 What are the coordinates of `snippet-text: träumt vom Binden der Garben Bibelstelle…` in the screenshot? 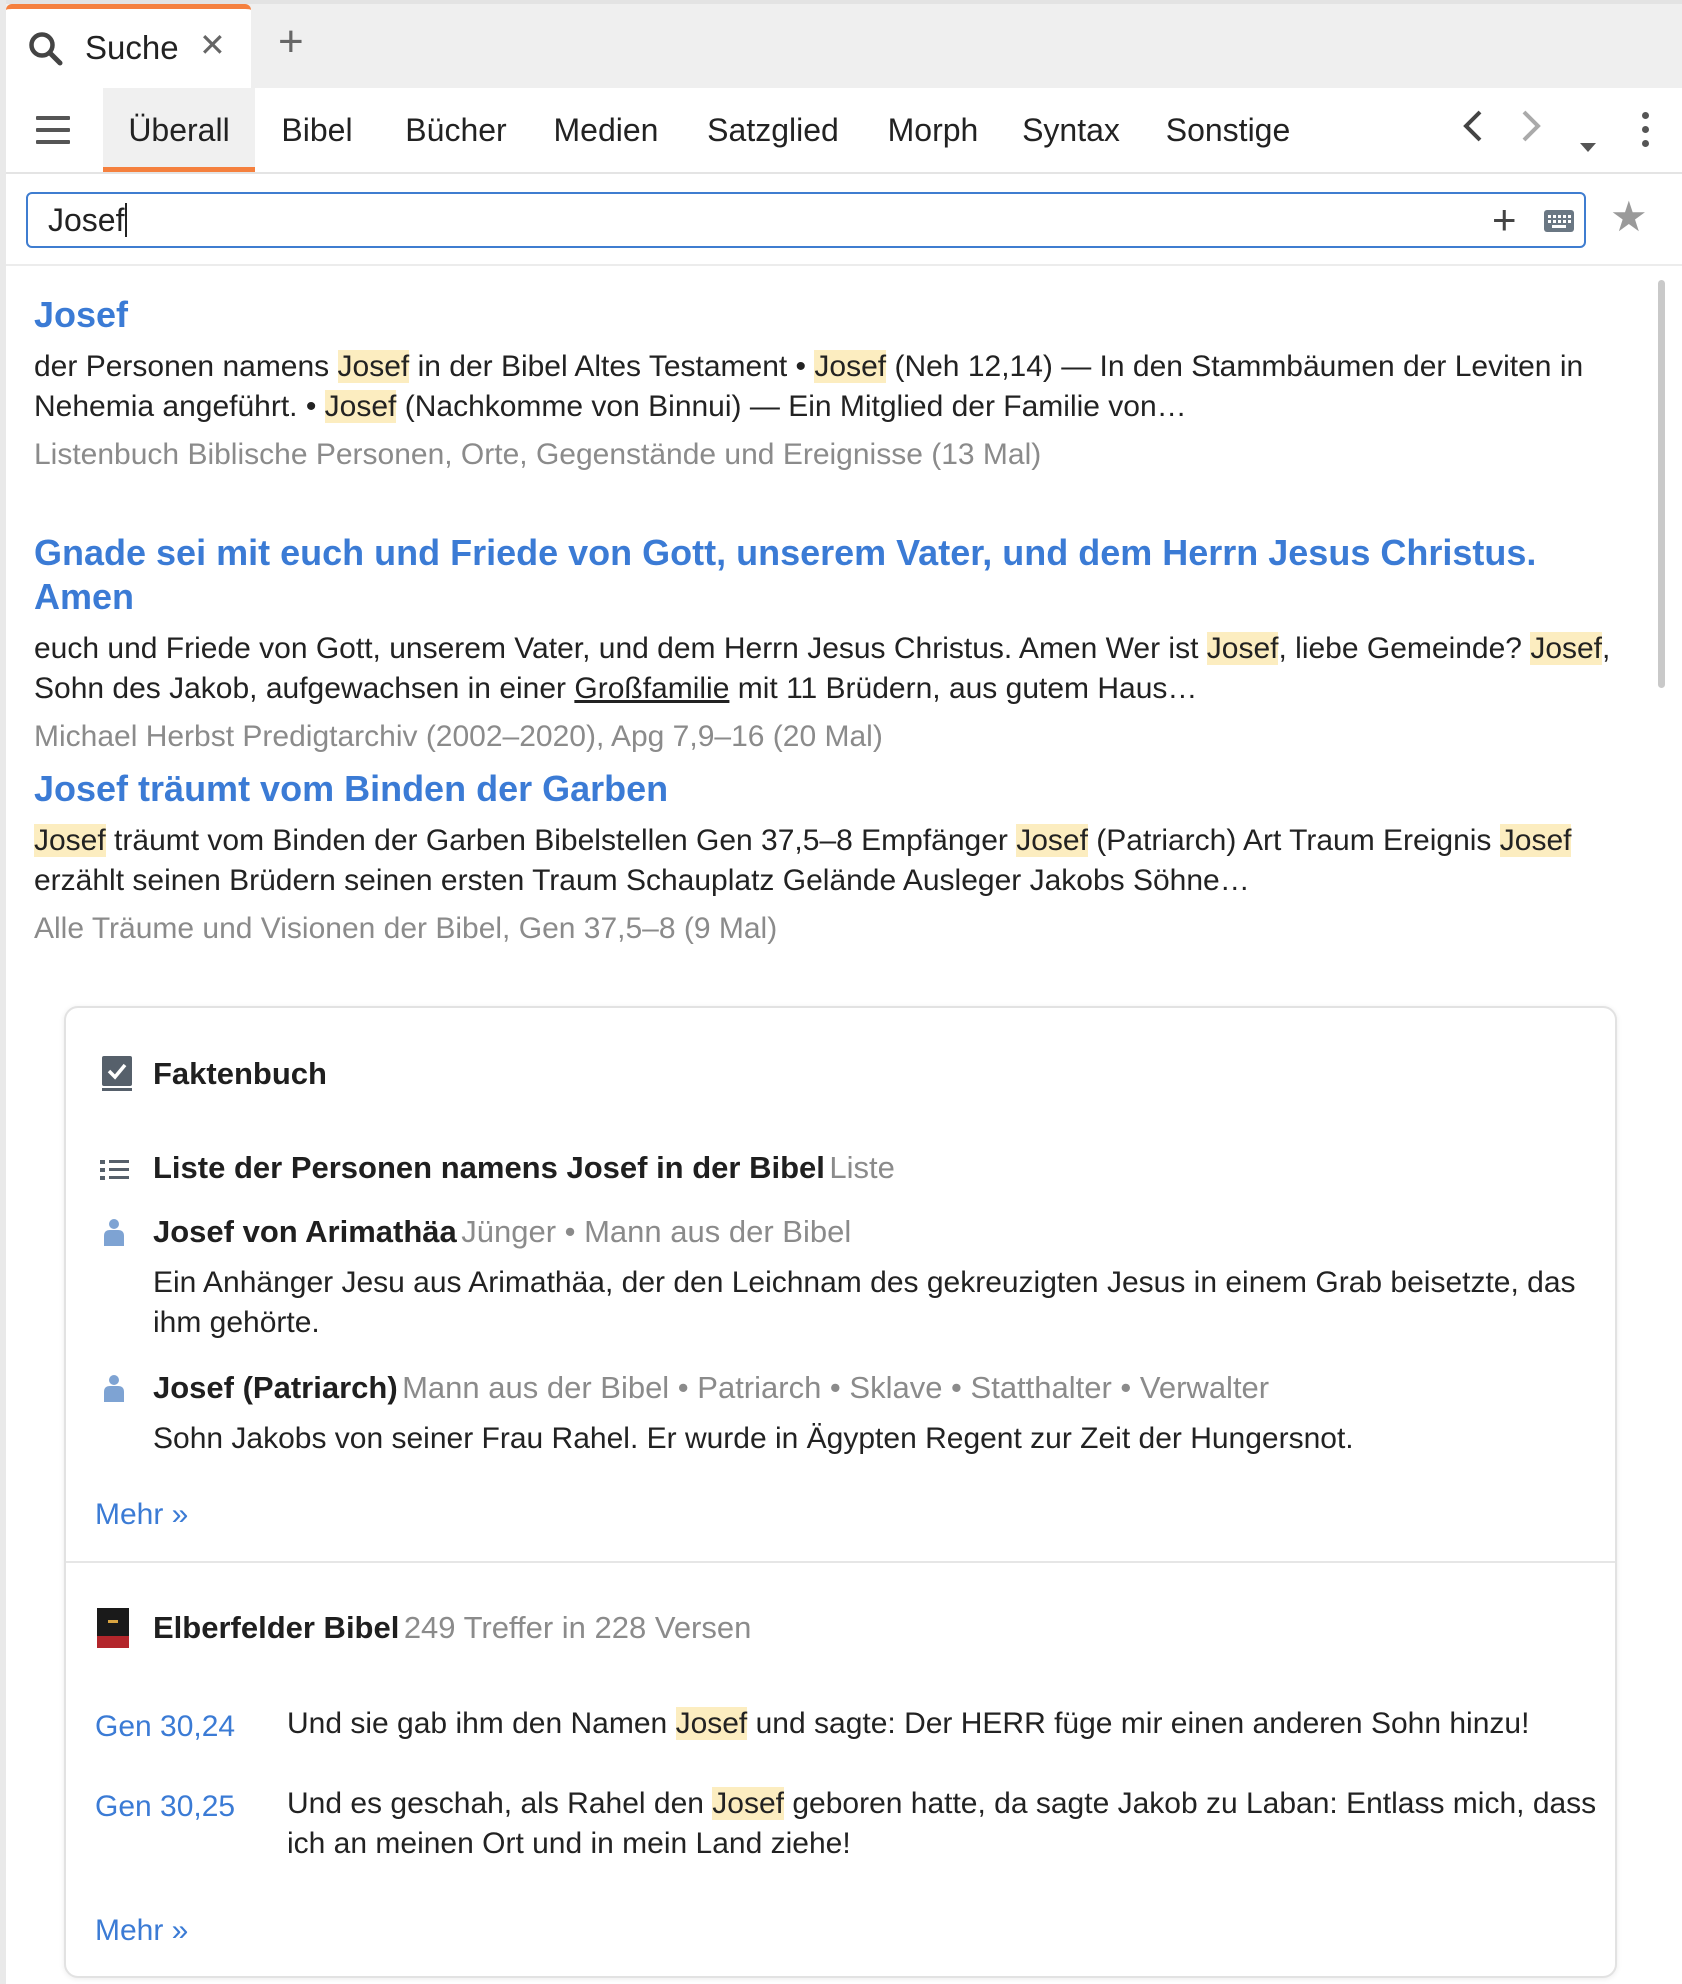 It's located at (561, 840).